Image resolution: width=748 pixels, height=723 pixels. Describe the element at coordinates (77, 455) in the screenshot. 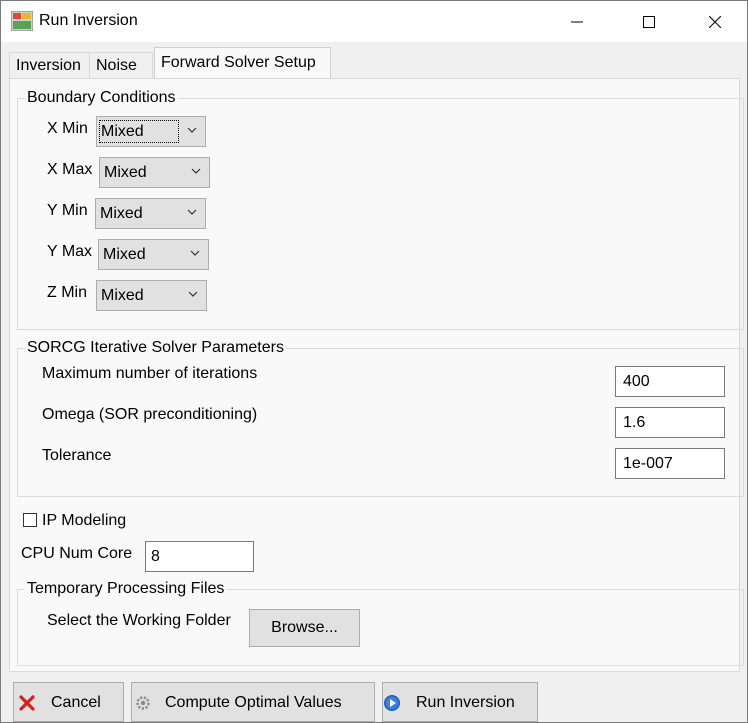

I see `tolerance-label: Tolerance` at that location.